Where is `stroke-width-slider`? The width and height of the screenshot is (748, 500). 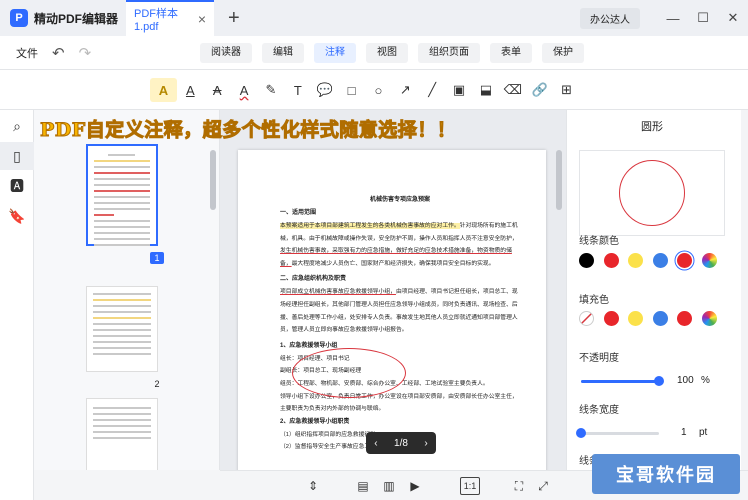
stroke-width-slider is located at coordinates (617, 433).